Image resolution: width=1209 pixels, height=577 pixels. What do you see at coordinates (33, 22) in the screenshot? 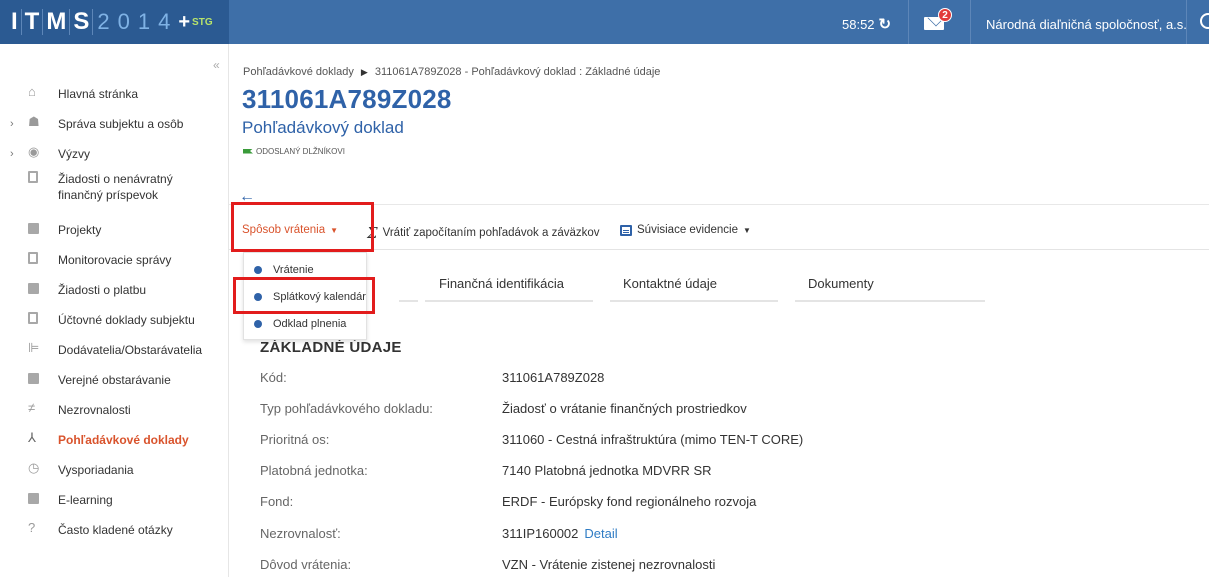
I see `logo-letter: T` at bounding box center [33, 22].